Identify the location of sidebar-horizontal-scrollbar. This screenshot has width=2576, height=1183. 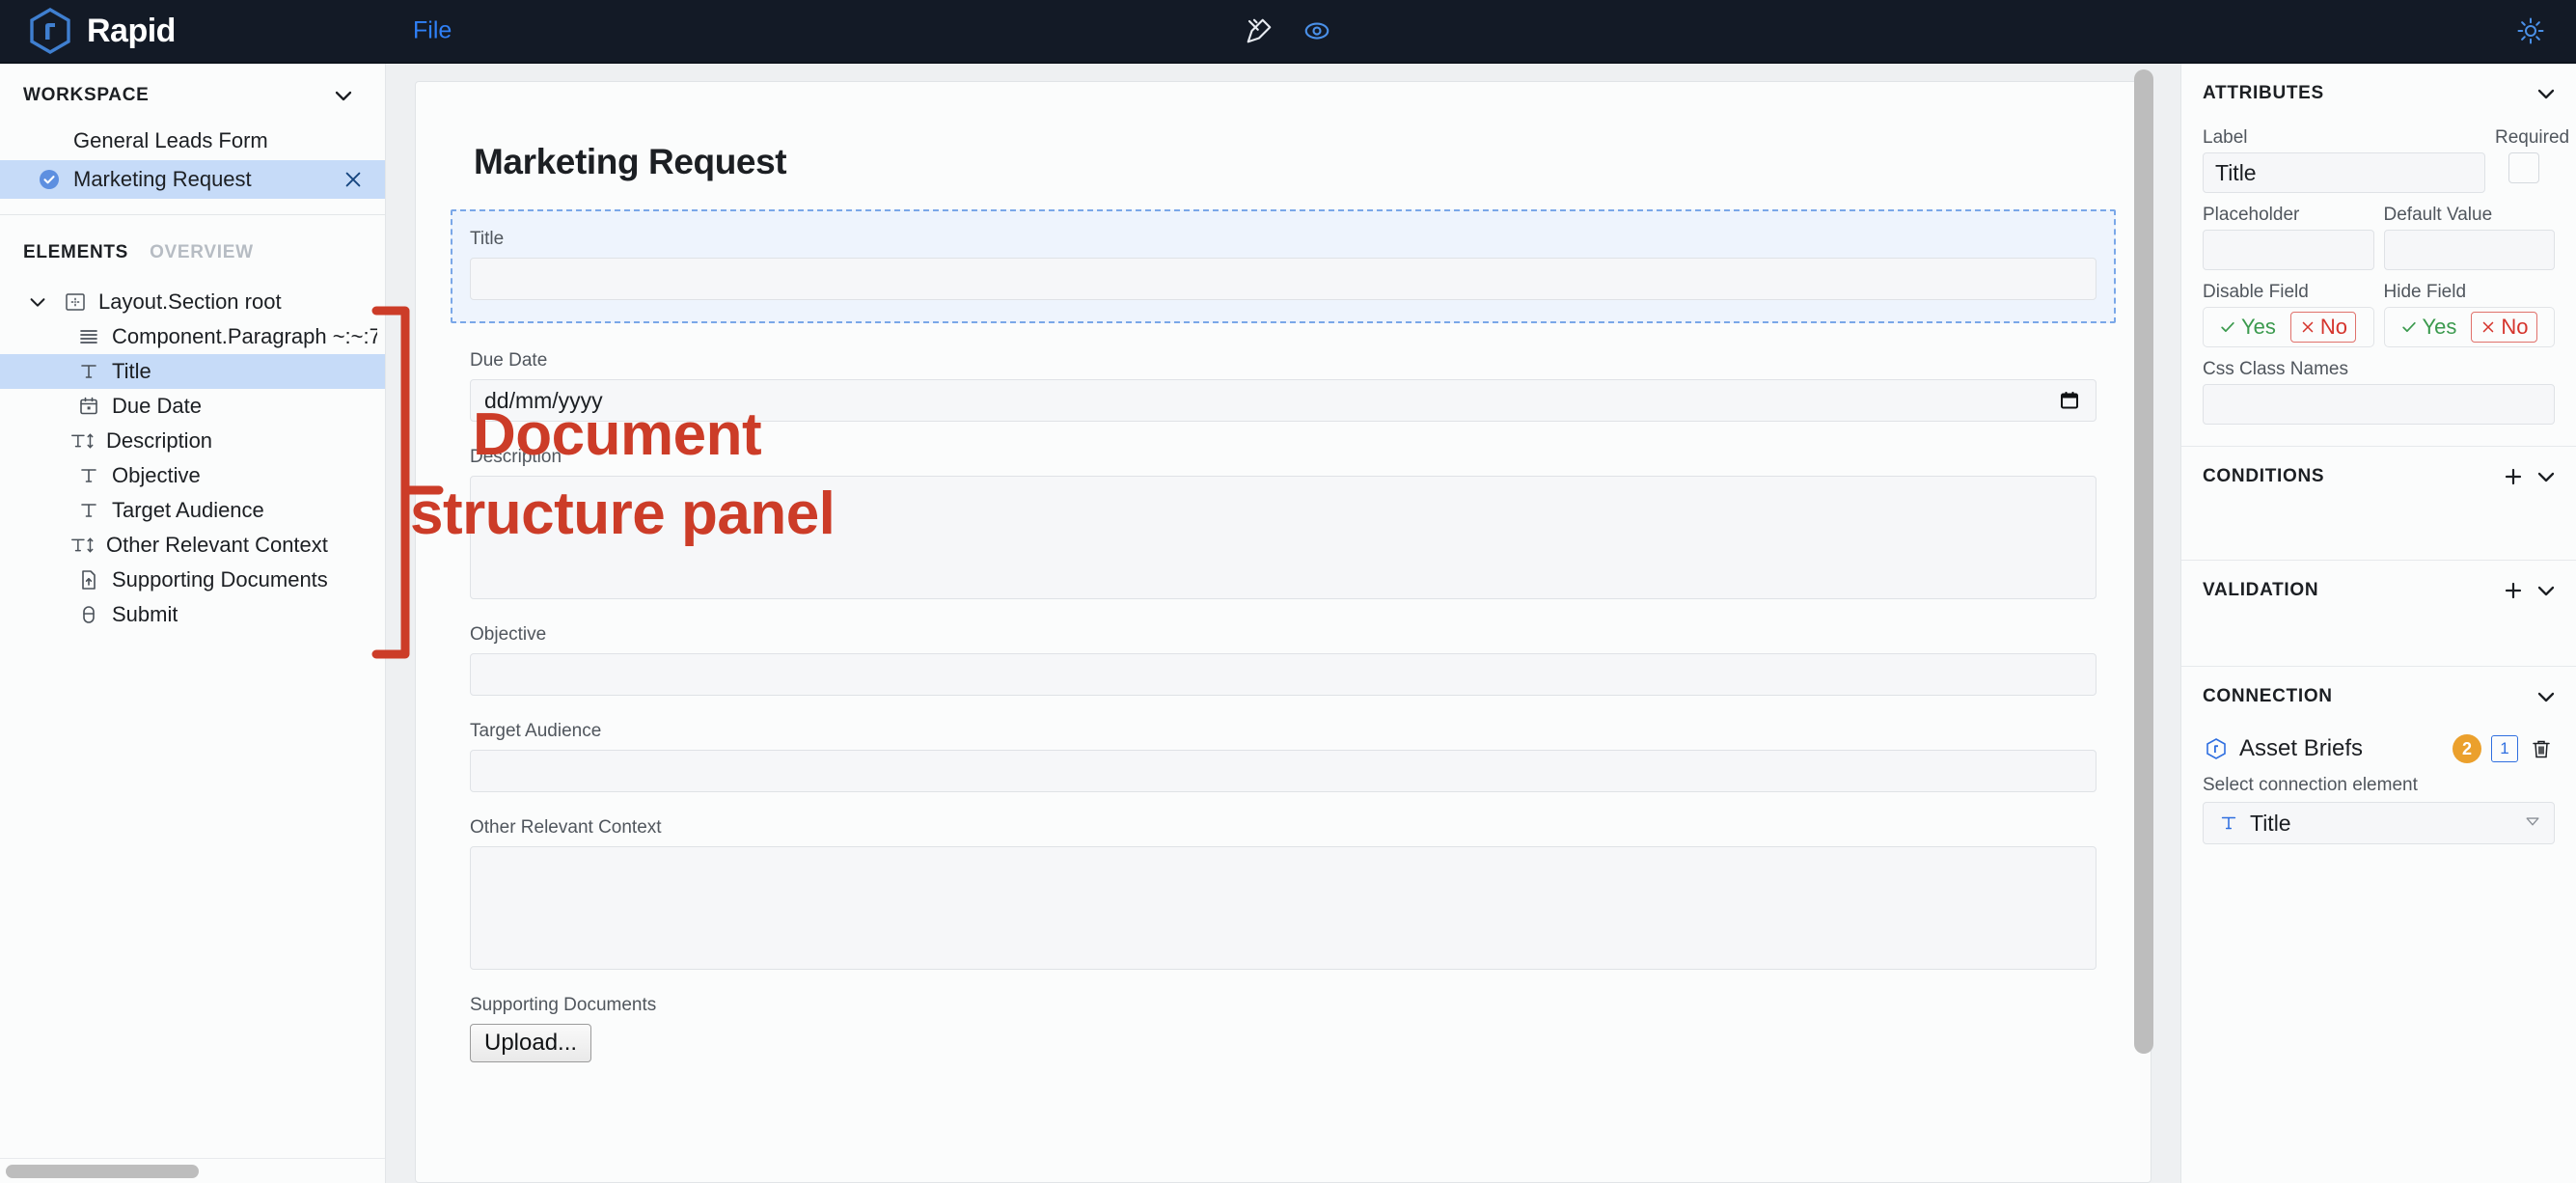
(193, 1170).